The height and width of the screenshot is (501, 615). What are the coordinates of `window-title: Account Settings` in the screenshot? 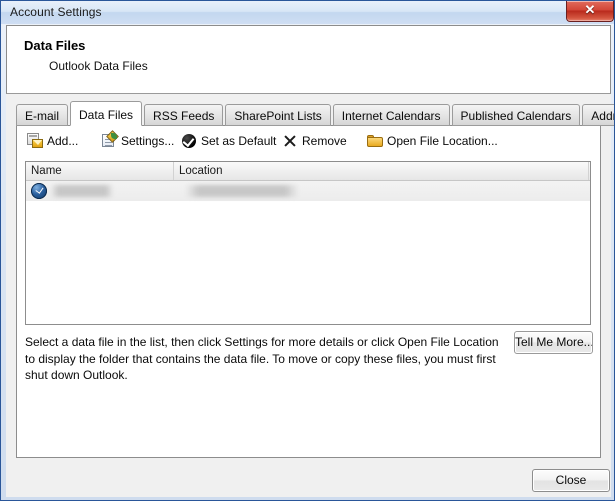 It's located at (56, 12).